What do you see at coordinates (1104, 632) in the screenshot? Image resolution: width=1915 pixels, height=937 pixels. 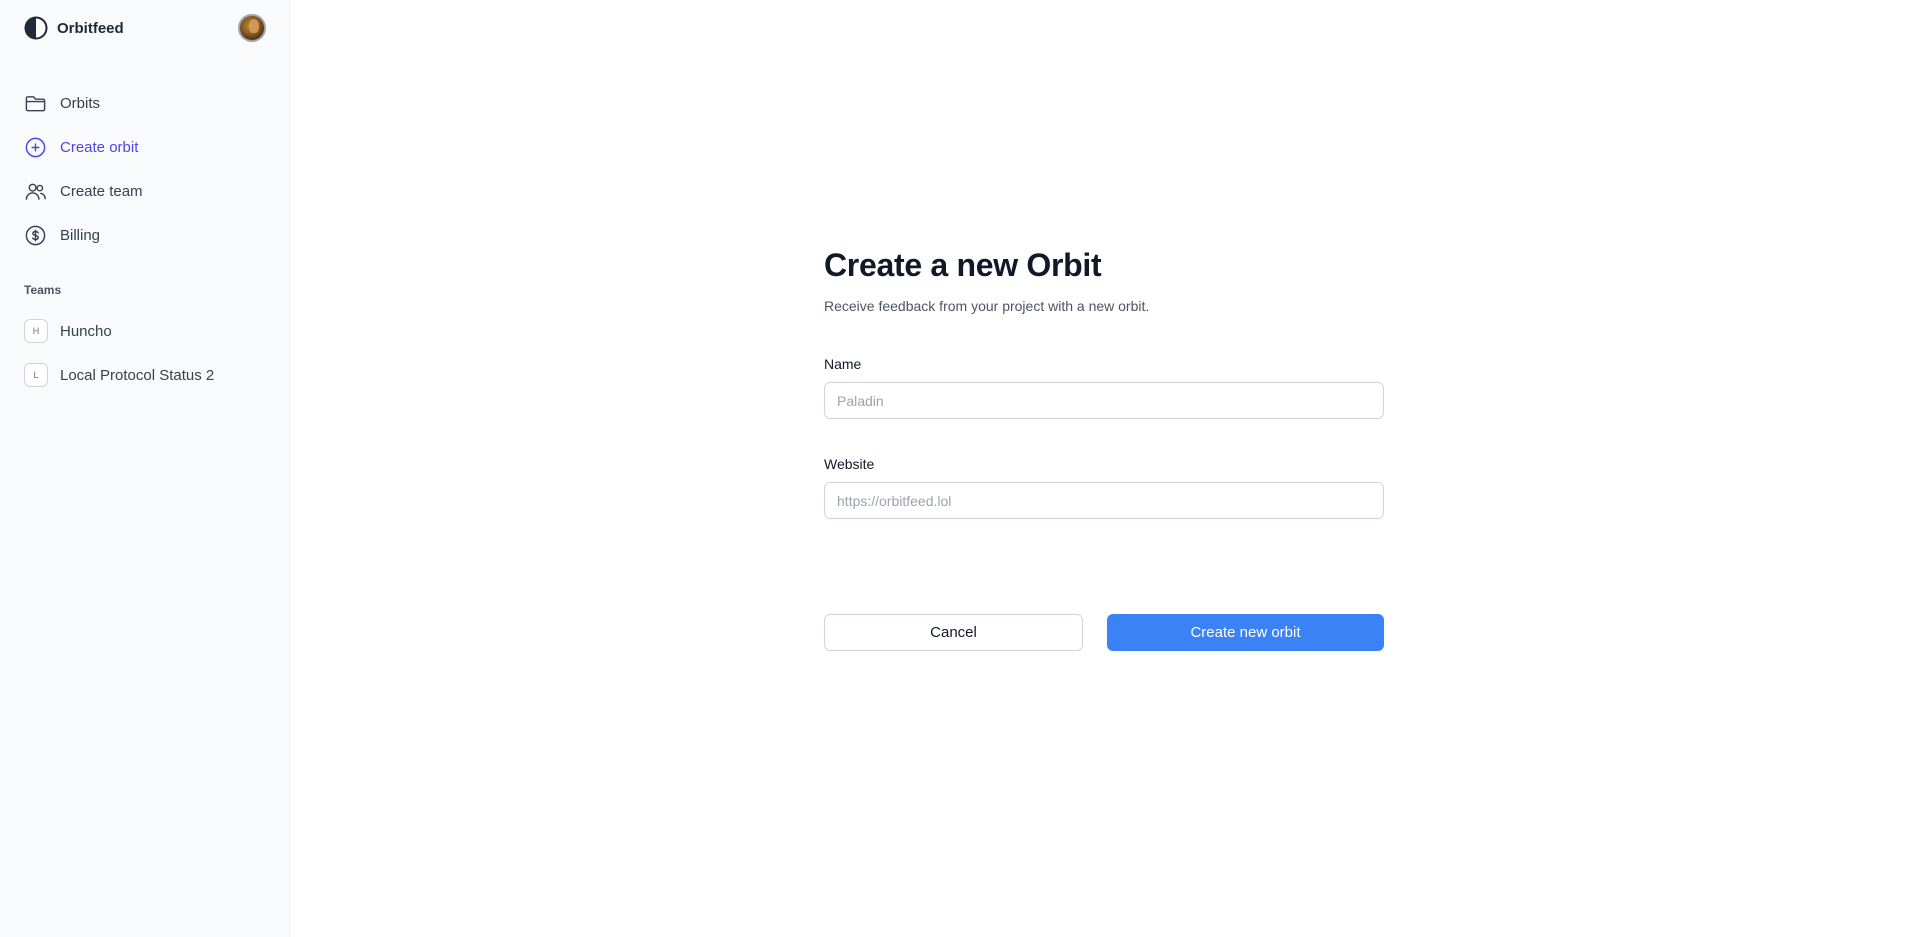 I see `form-actions: Cancel Create new orbit` at bounding box center [1104, 632].